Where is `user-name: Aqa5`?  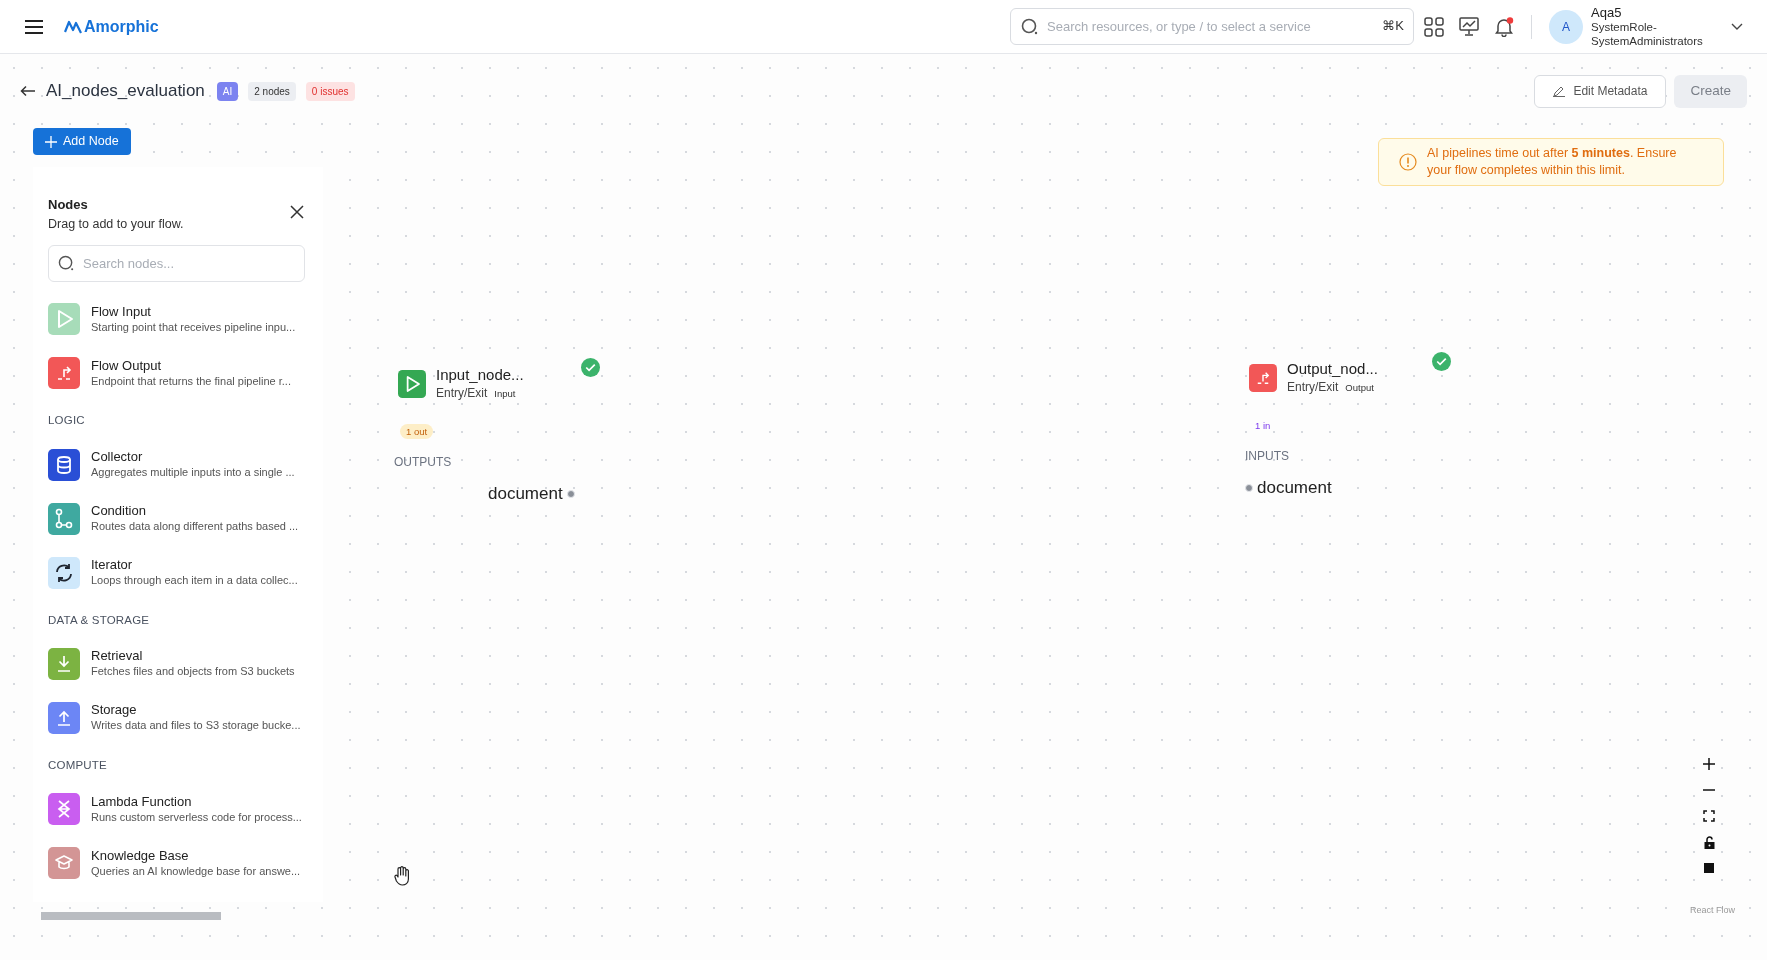
user-name: Aqa5 is located at coordinates (1607, 12).